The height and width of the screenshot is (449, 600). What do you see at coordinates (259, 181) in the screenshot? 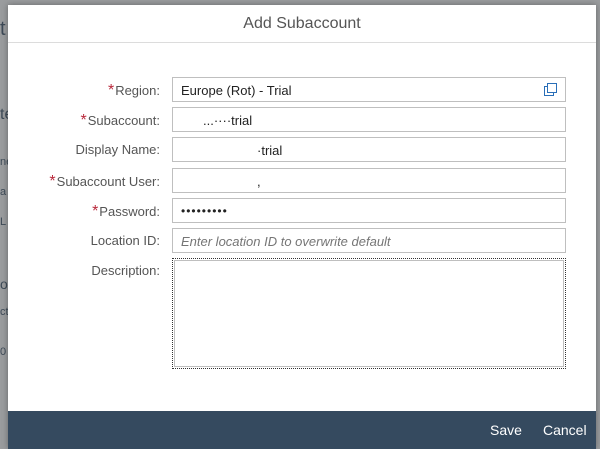
I see `subaccount-user-value: ,` at bounding box center [259, 181].